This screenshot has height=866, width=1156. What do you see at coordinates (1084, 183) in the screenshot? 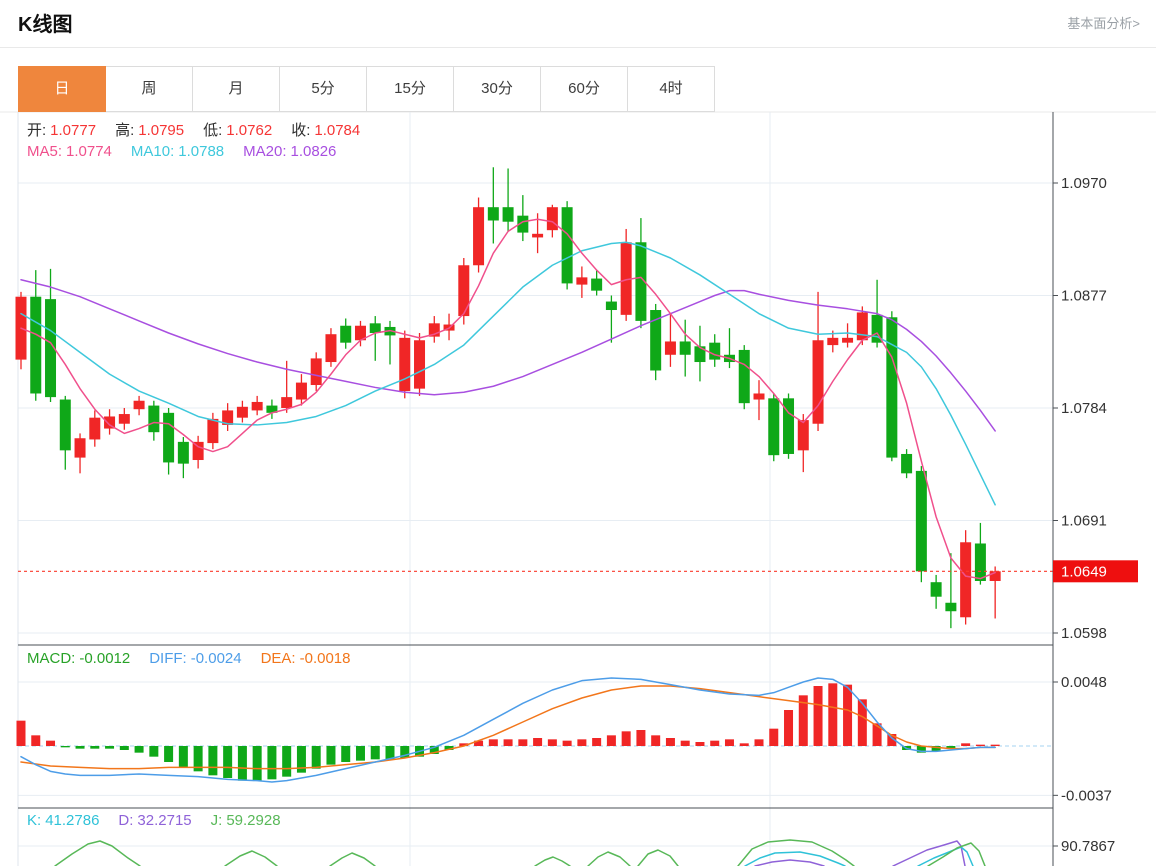
I see `axis-label: 1.0970` at bounding box center [1084, 183].